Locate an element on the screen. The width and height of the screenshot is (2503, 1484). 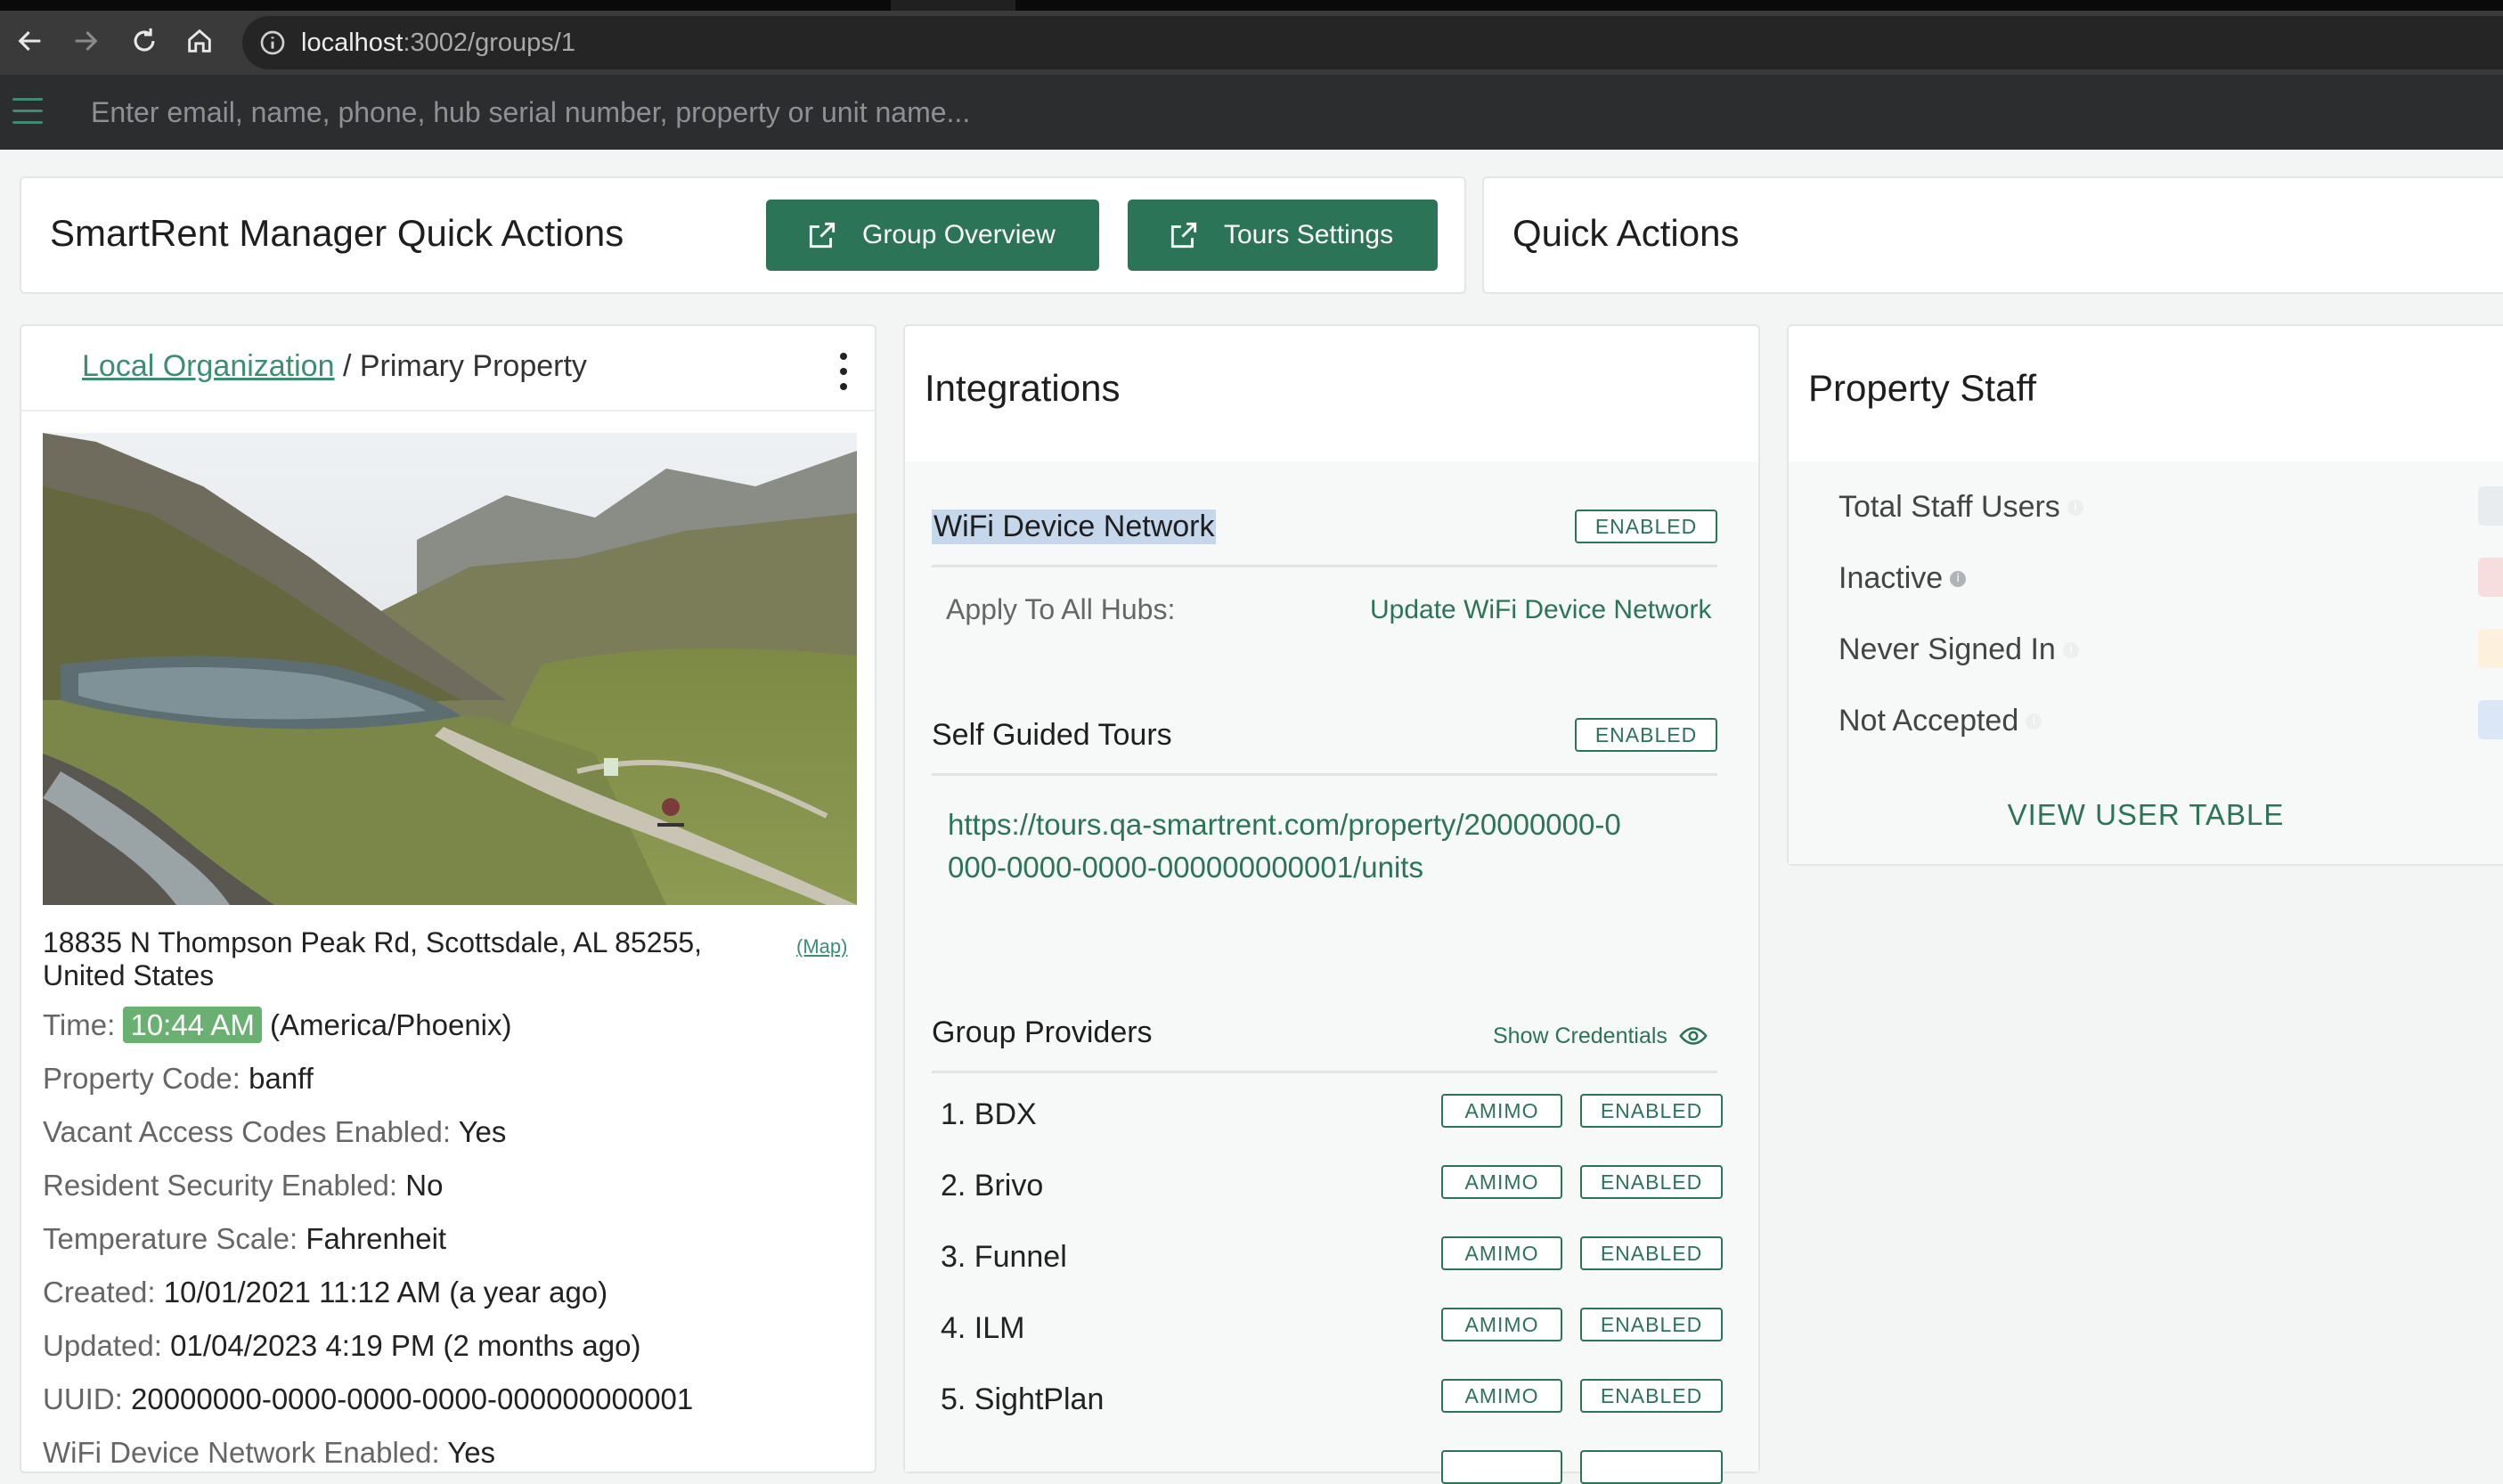
back-button is located at coordinates (31, 41).